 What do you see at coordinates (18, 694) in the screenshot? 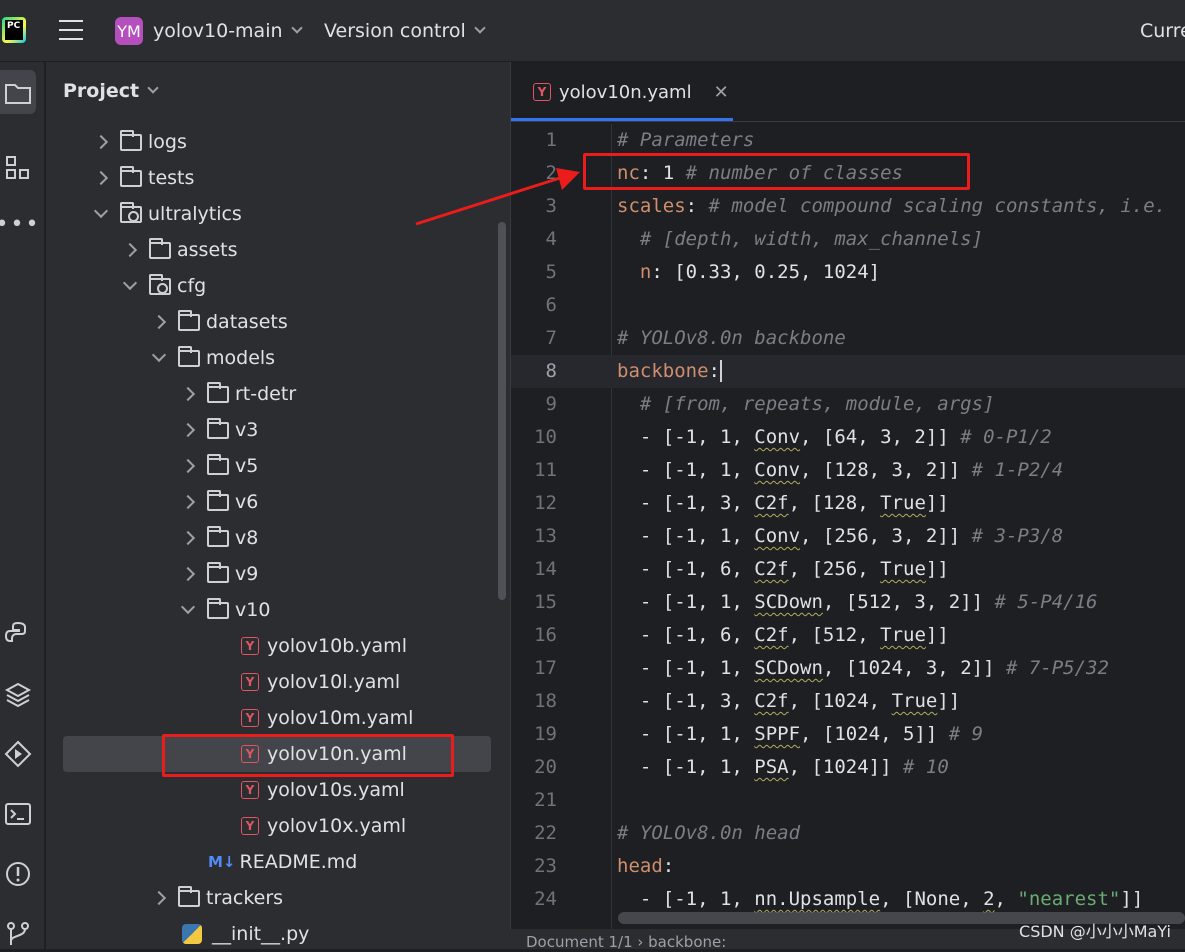
I see `layers-tool-button` at bounding box center [18, 694].